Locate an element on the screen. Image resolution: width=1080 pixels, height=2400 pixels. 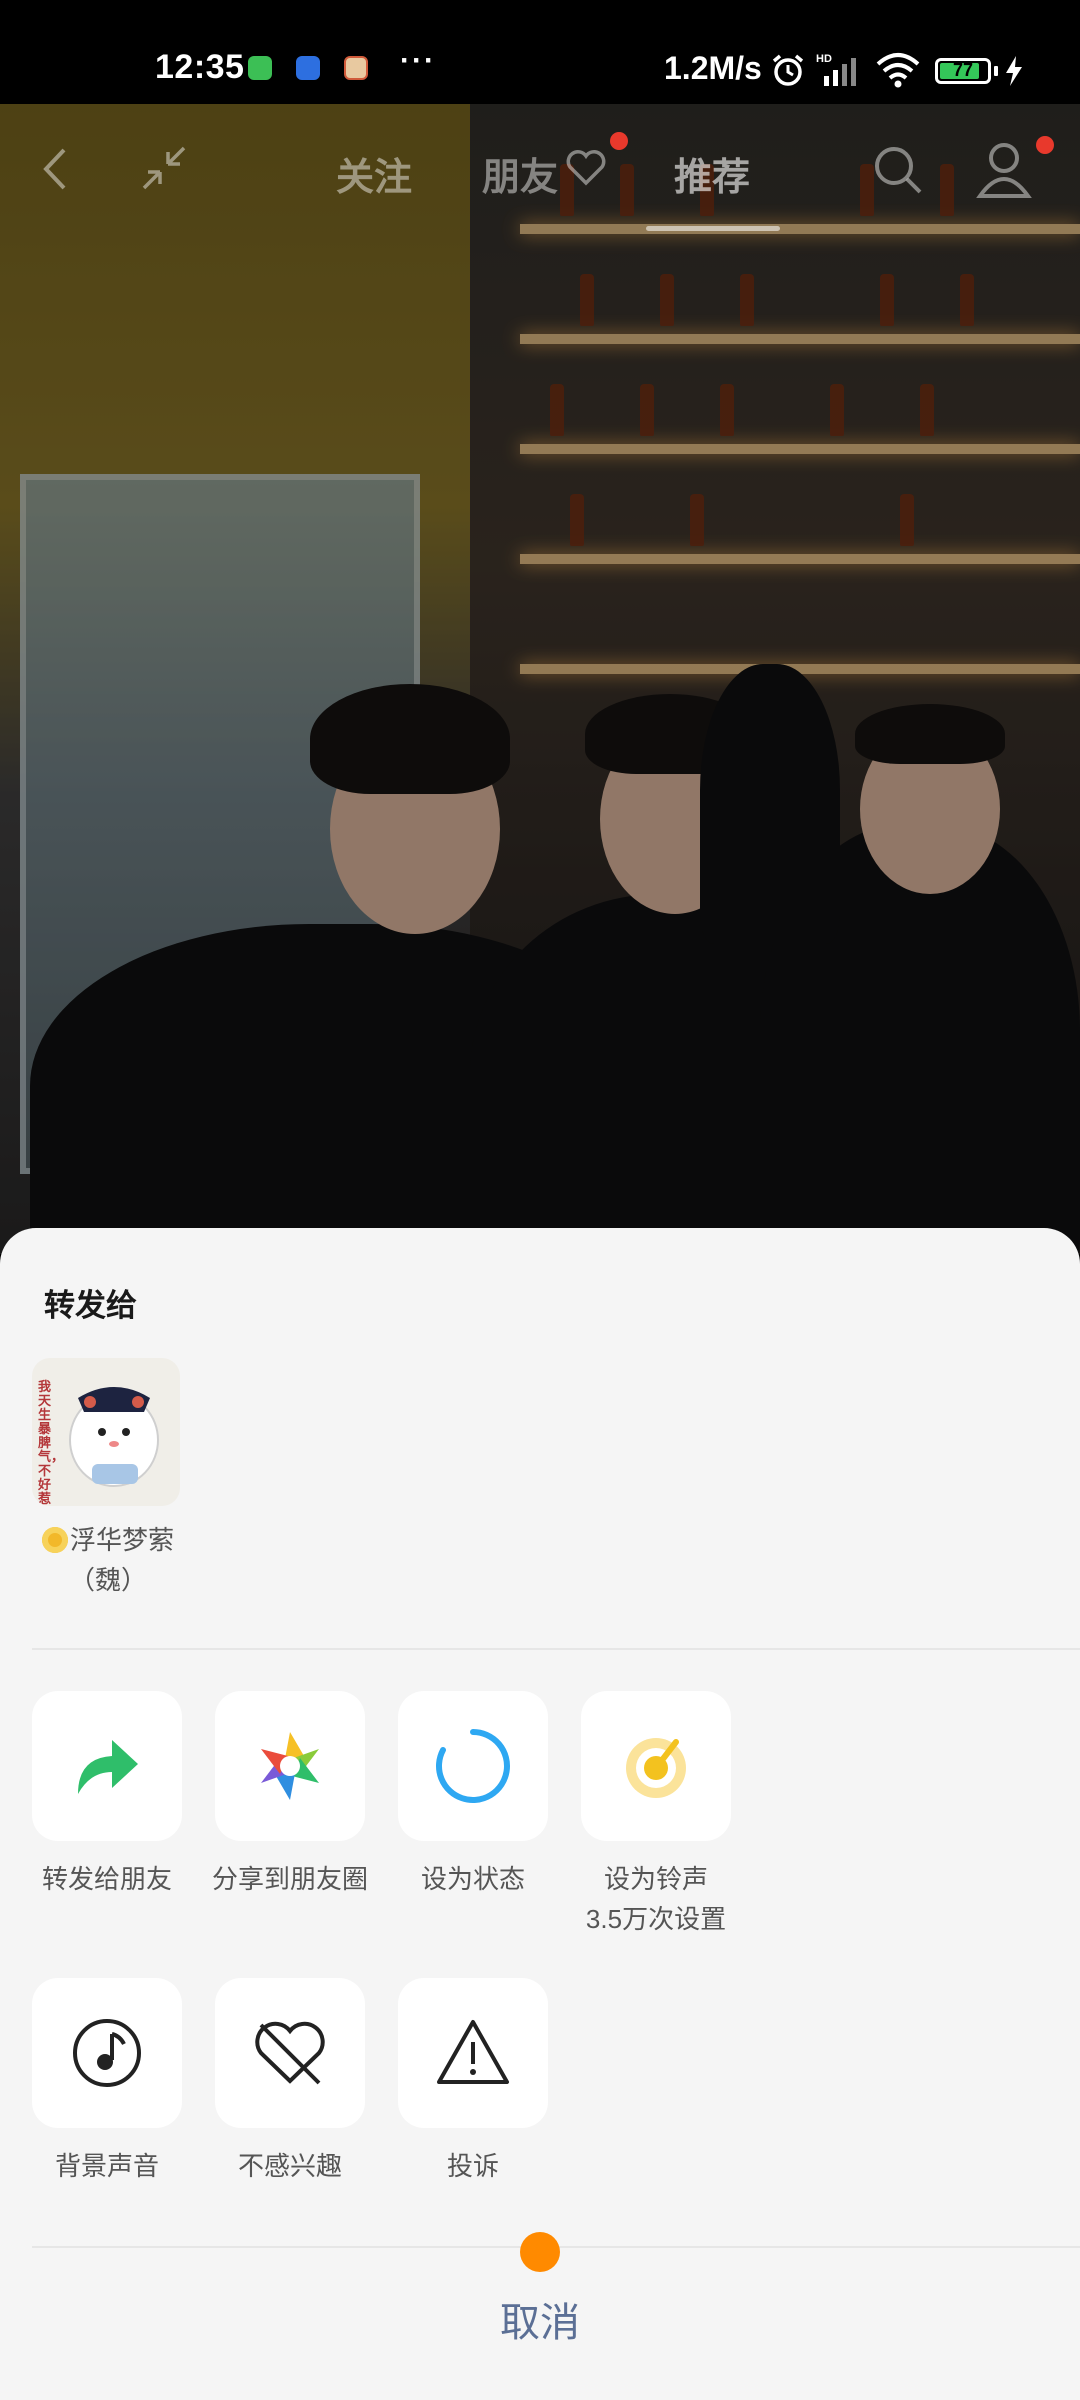
forward-to-friend-button: 转发给朋友 is located at coordinates (107, 1795).